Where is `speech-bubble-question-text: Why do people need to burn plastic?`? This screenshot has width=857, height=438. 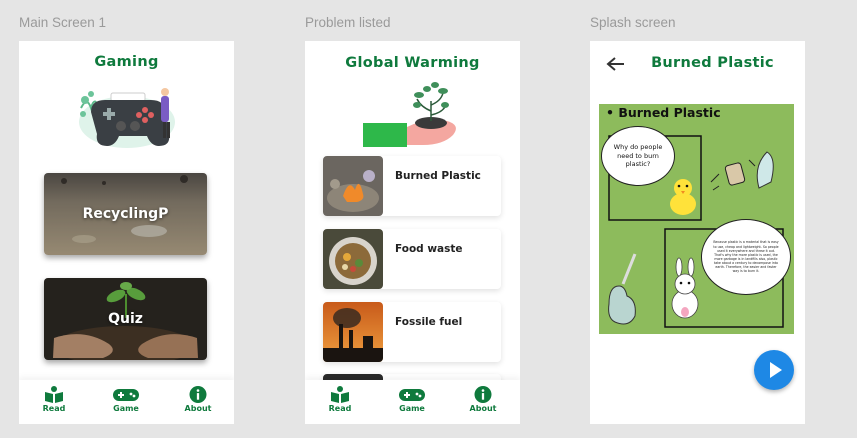 speech-bubble-question-text: Why do people need to burn plastic? is located at coordinates (638, 155).